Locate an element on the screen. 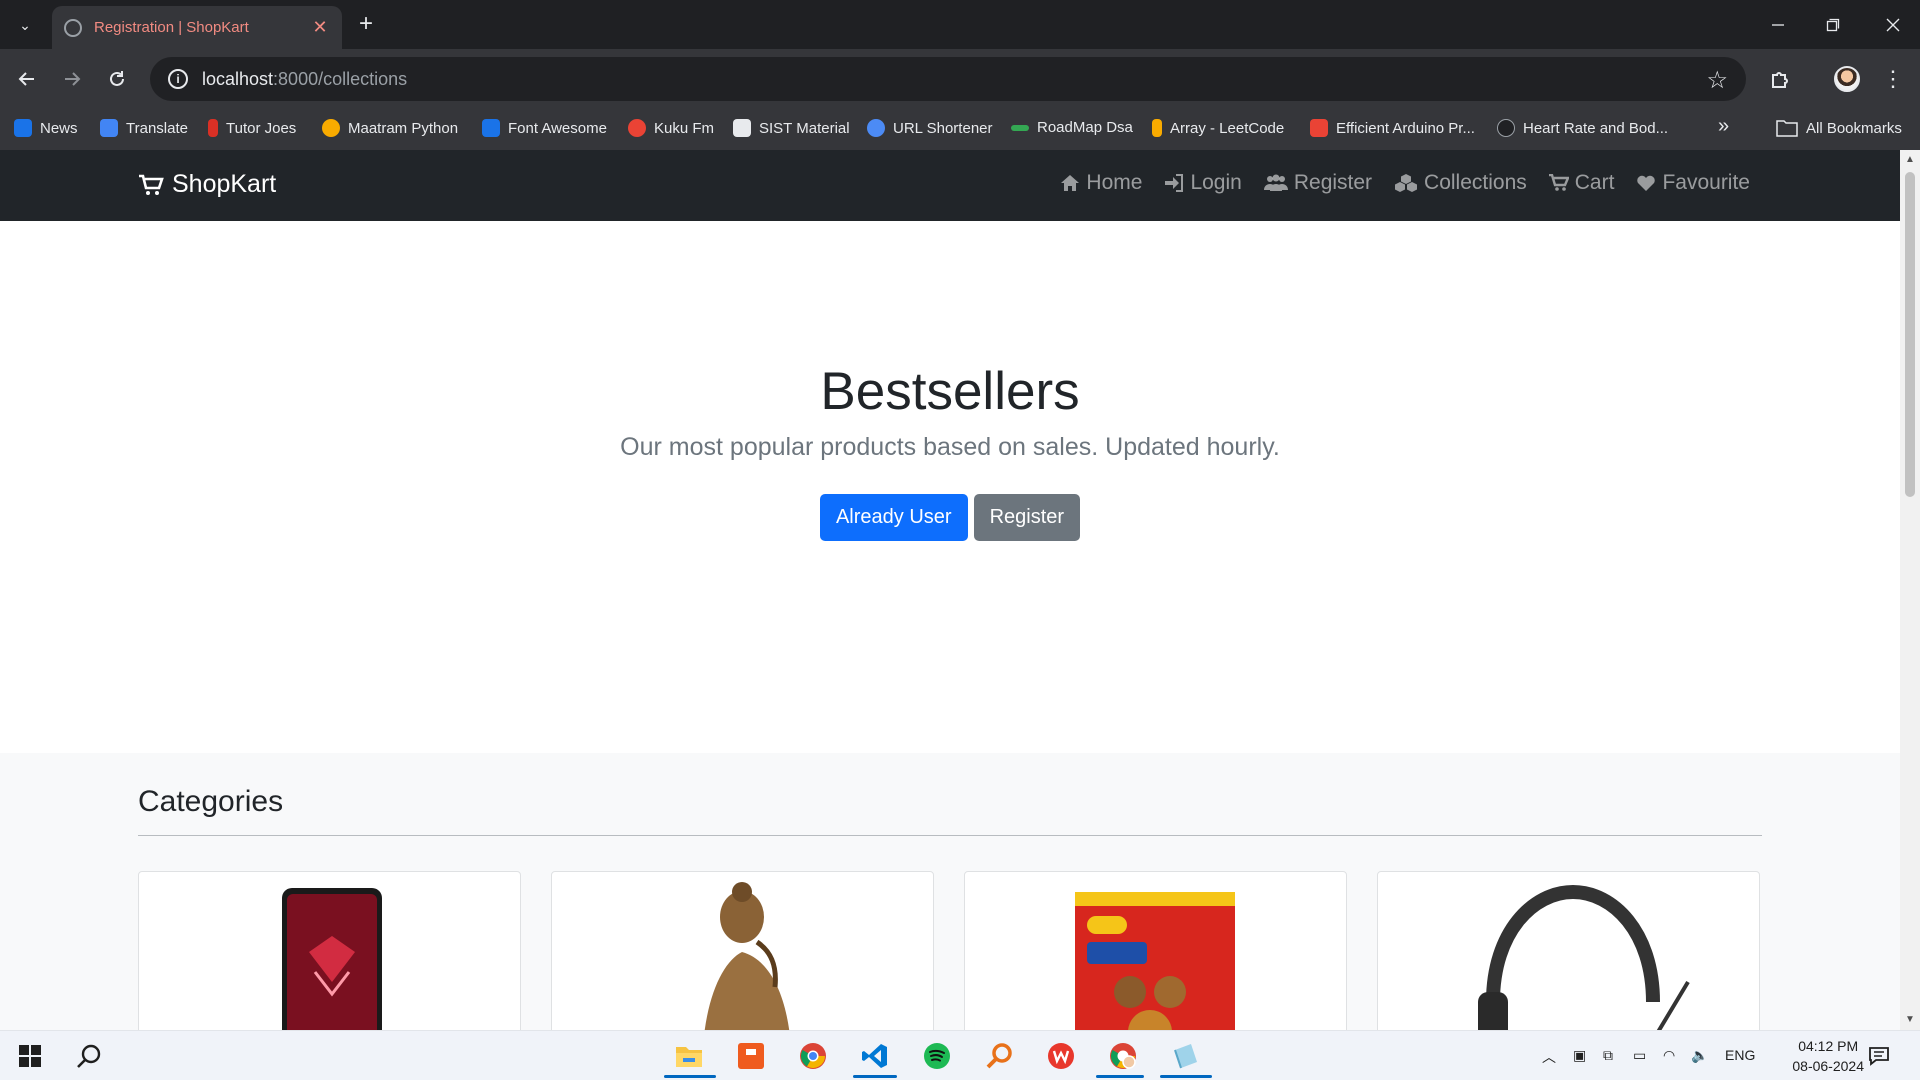 The image size is (1920, 1080). arrow-right-icon is located at coordinates (73, 79).